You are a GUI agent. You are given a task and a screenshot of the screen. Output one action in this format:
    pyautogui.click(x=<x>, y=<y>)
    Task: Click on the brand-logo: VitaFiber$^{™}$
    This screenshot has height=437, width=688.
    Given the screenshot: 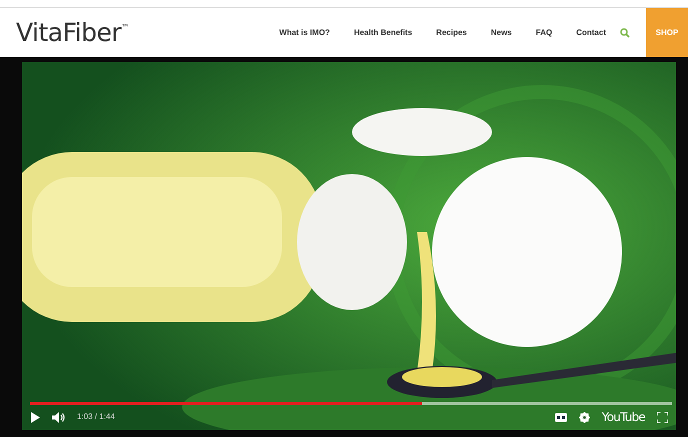 What is the action you would take?
    pyautogui.click(x=72, y=32)
    